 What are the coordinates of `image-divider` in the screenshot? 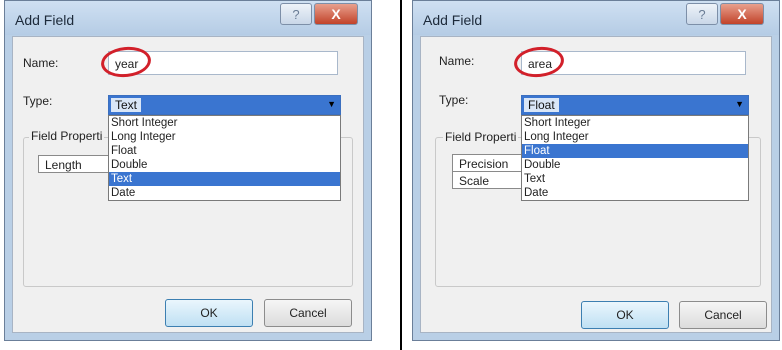 It's located at (401, 175).